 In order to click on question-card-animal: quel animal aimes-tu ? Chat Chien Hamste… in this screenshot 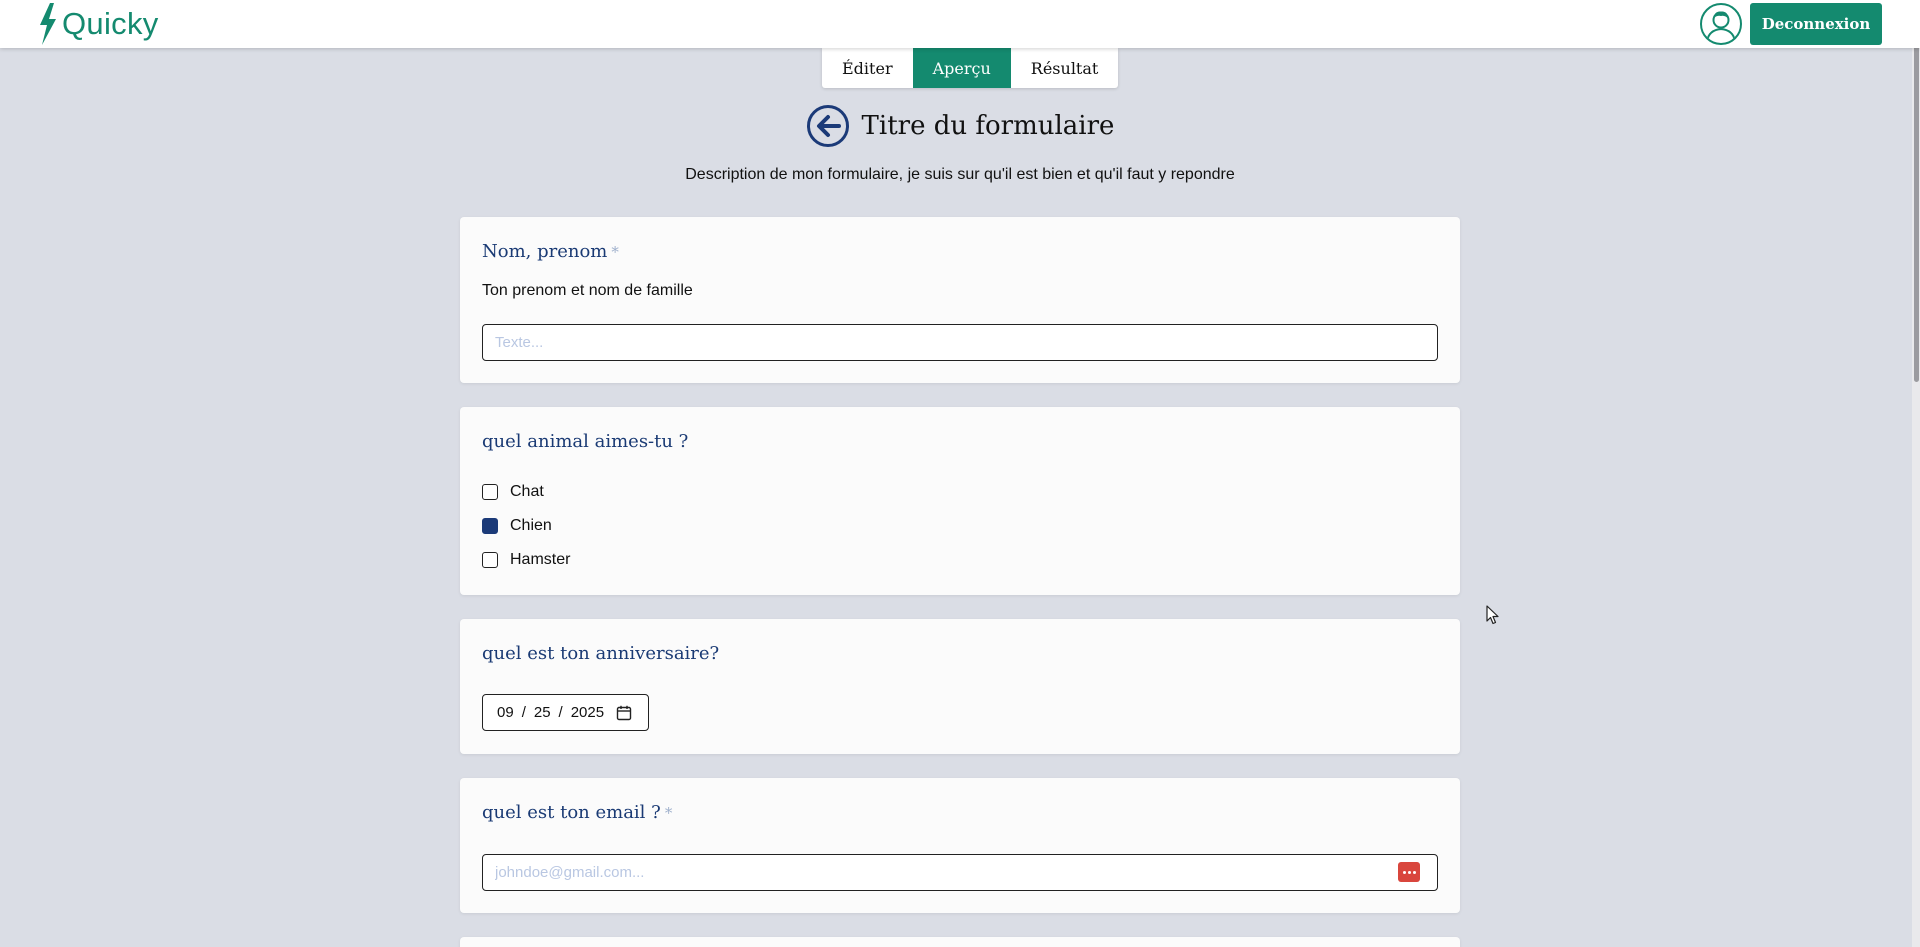, I will do `click(960, 501)`.